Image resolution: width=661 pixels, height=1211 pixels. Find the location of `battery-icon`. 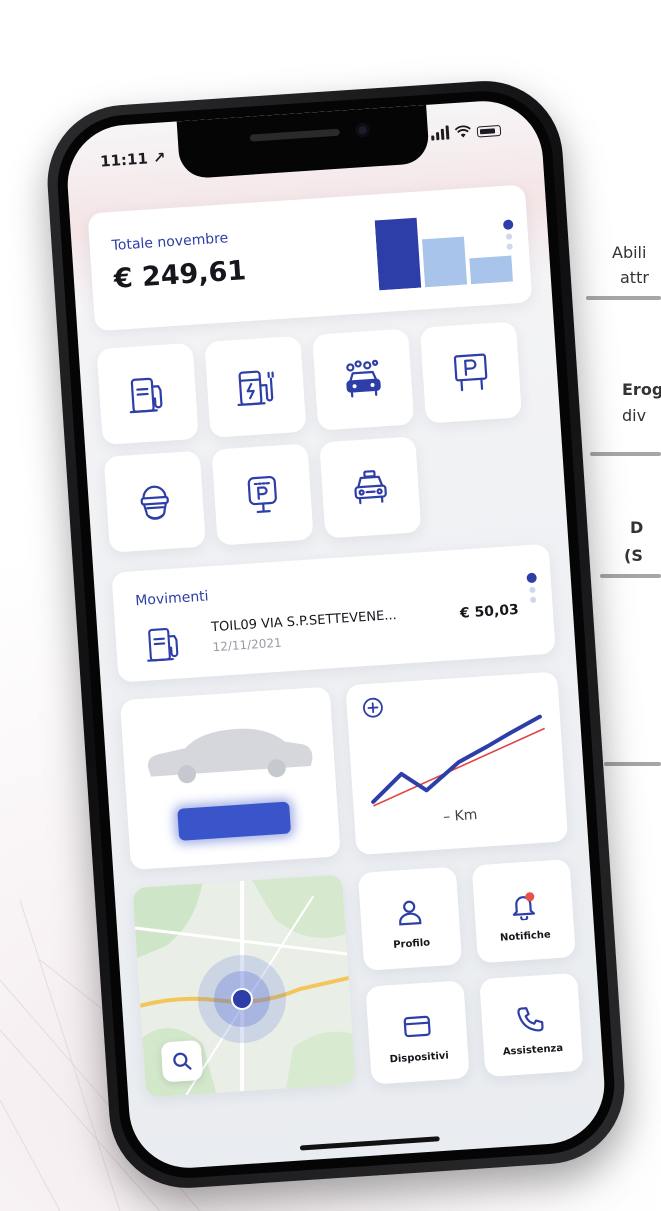

battery-icon is located at coordinates (489, 131).